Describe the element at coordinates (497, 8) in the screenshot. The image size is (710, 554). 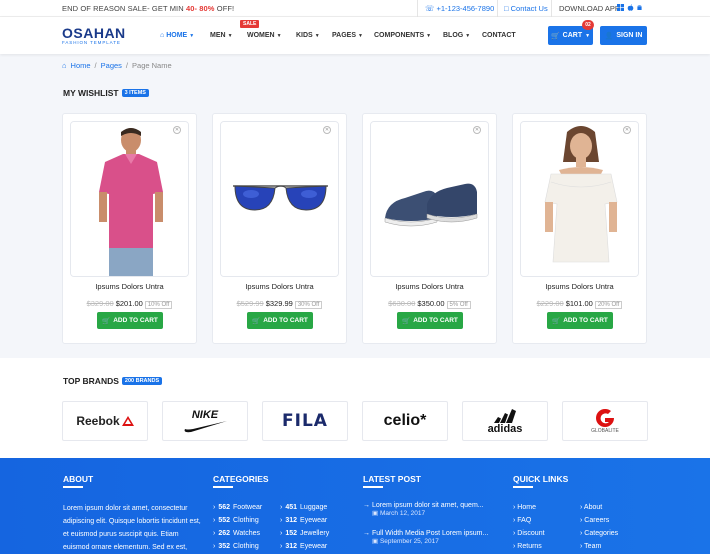
I see `divider` at that location.